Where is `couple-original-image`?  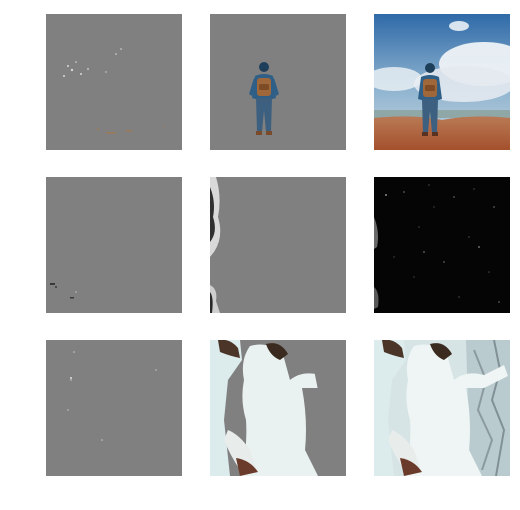
couple-original-image is located at coordinates (442, 408).